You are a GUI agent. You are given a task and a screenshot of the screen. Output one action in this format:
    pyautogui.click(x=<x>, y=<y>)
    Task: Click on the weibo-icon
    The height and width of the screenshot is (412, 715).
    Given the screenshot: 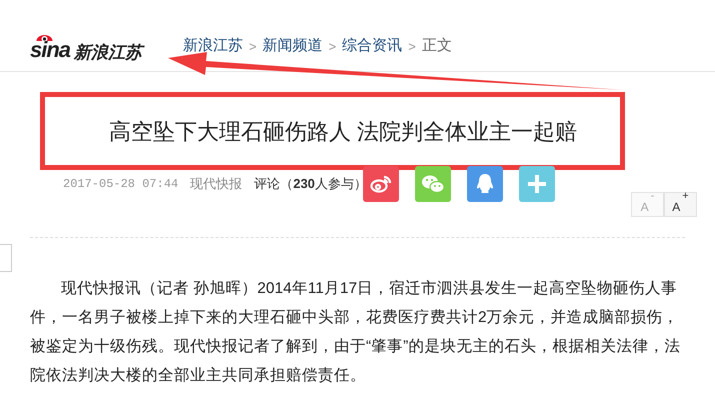 What is the action you would take?
    pyautogui.click(x=381, y=184)
    